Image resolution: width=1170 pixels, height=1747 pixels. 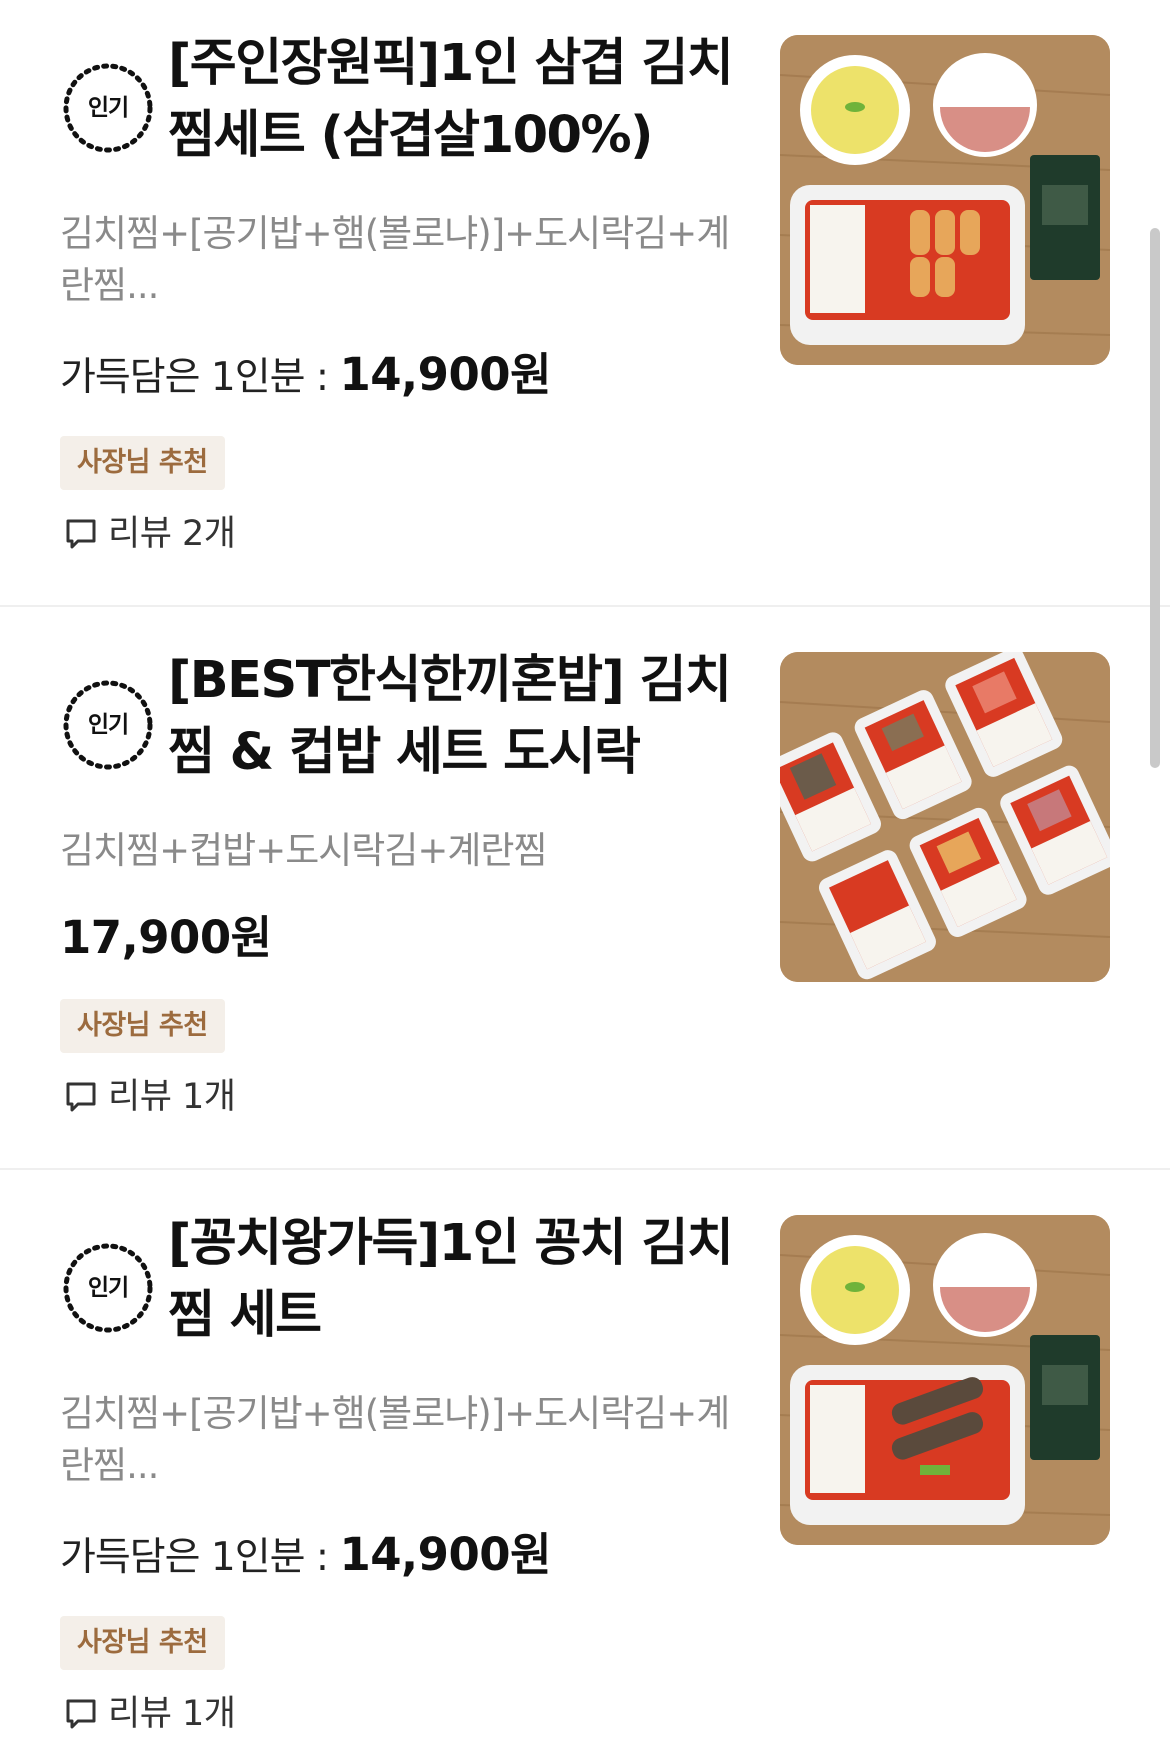 I want to click on scrollbar, so click(x=1155, y=498).